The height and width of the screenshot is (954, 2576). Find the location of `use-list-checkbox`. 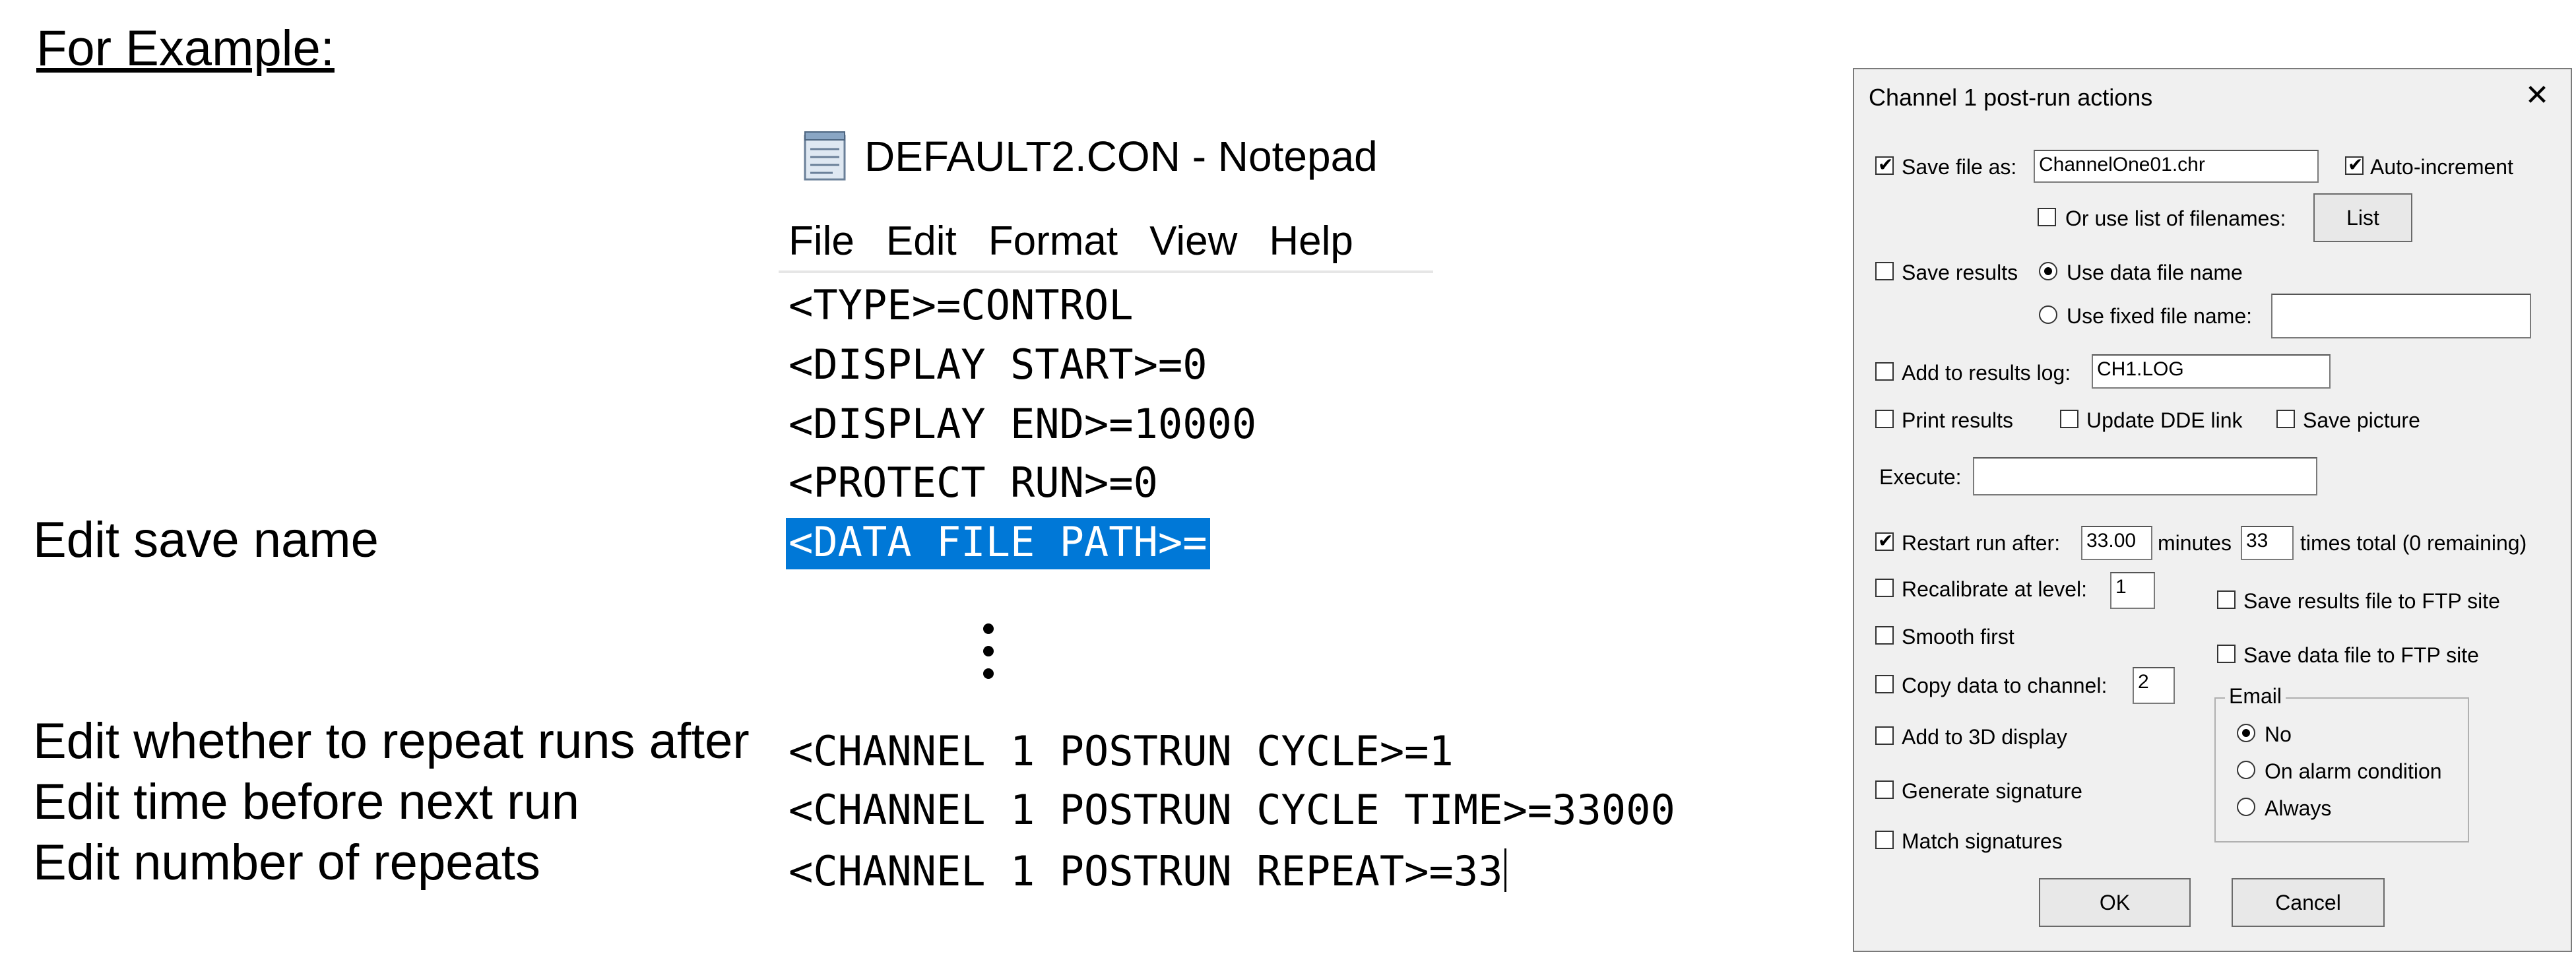

use-list-checkbox is located at coordinates (2047, 217).